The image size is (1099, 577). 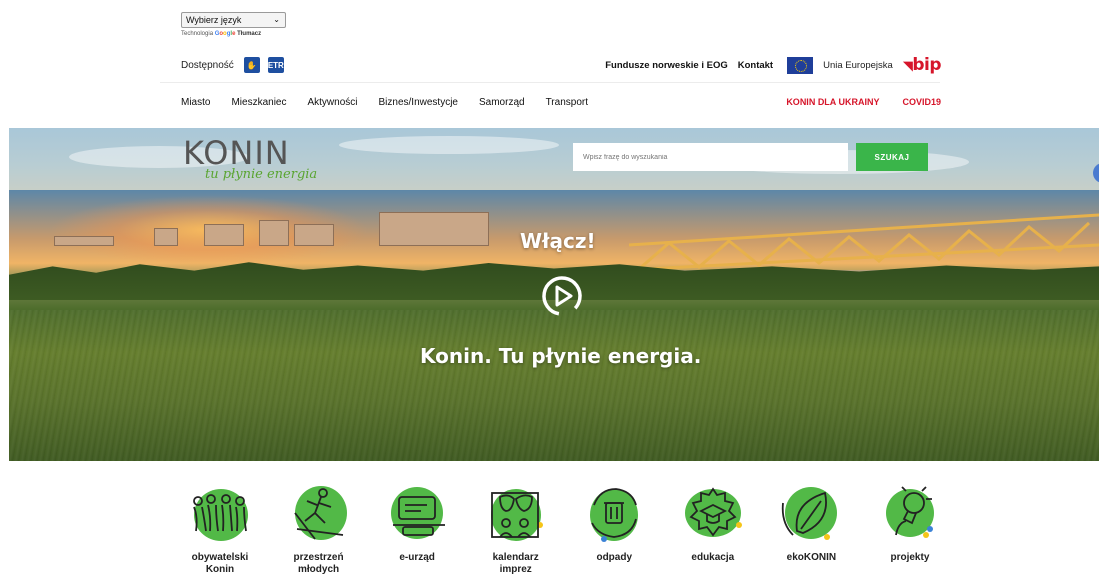 What do you see at coordinates (261, 174) in the screenshot?
I see `logo-tagline: tu płynie energia` at bounding box center [261, 174].